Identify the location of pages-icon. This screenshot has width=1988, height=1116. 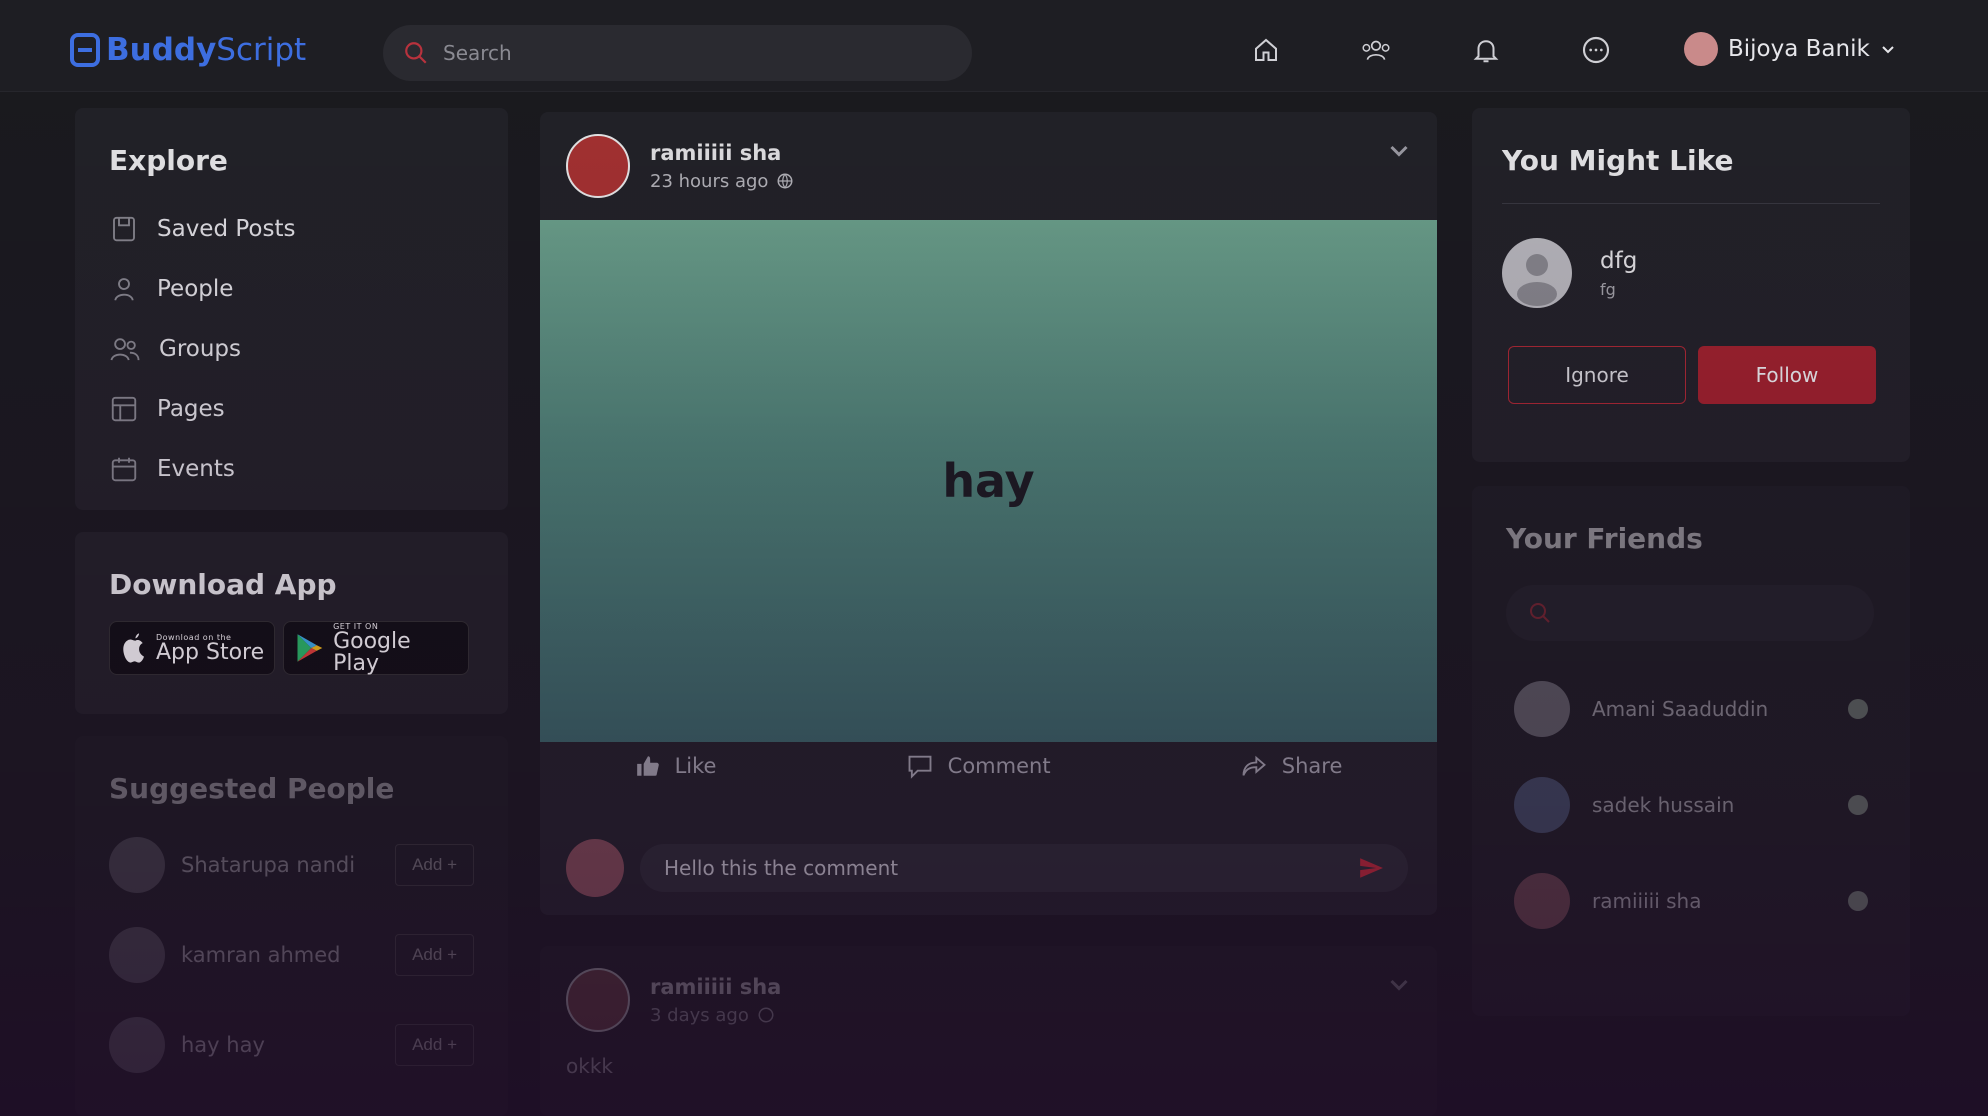
(124, 409).